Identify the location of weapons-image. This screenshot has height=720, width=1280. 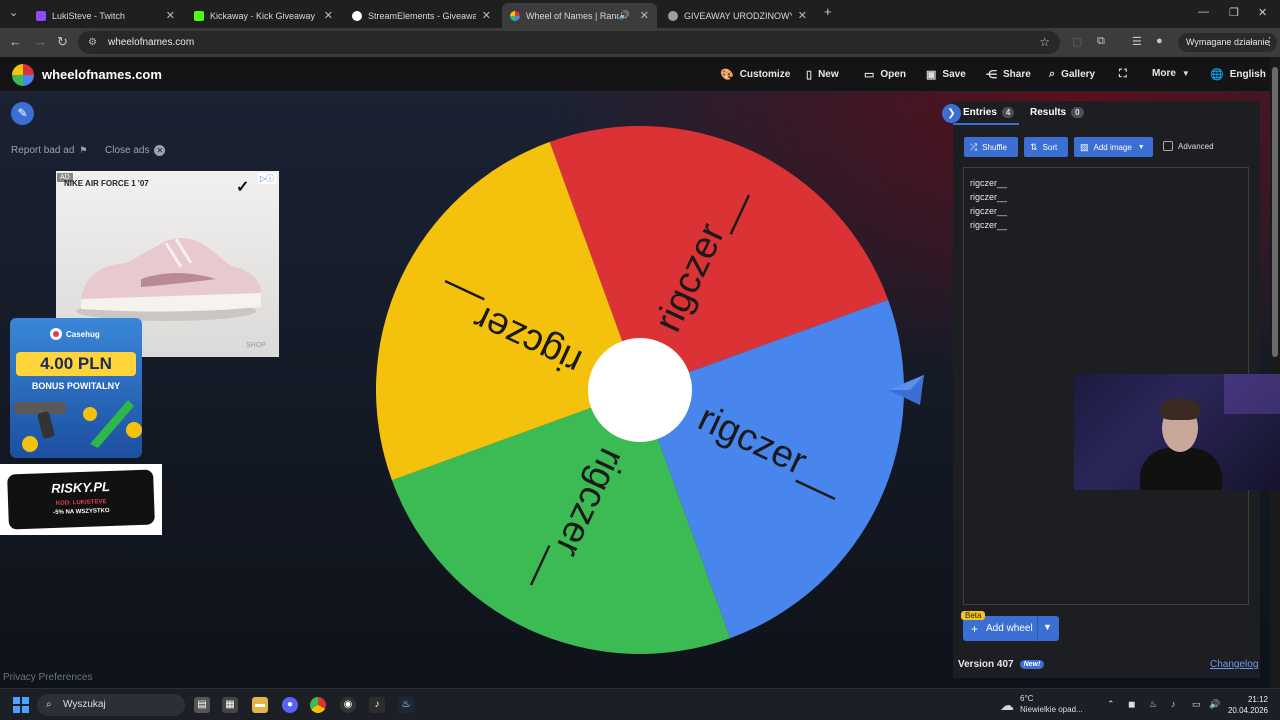
(78, 426).